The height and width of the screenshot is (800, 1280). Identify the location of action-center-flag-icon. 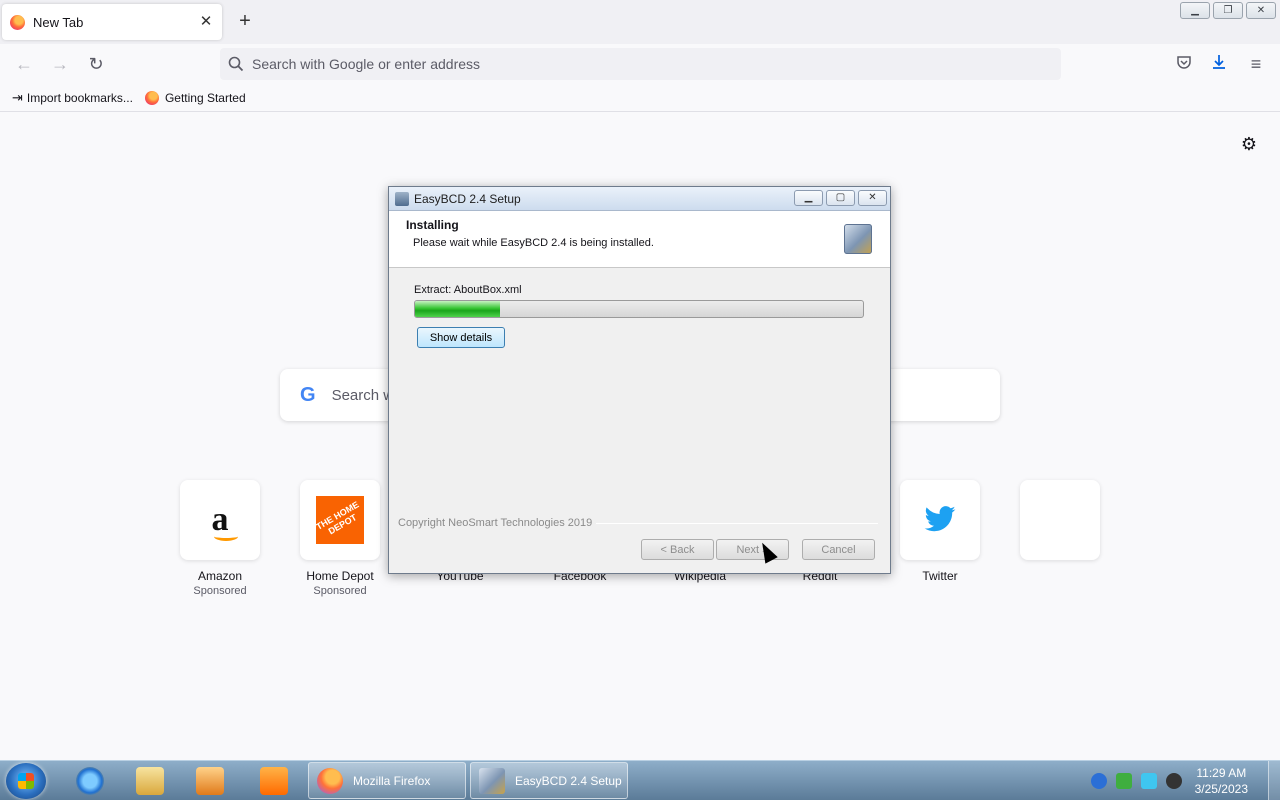
(1123, 781).